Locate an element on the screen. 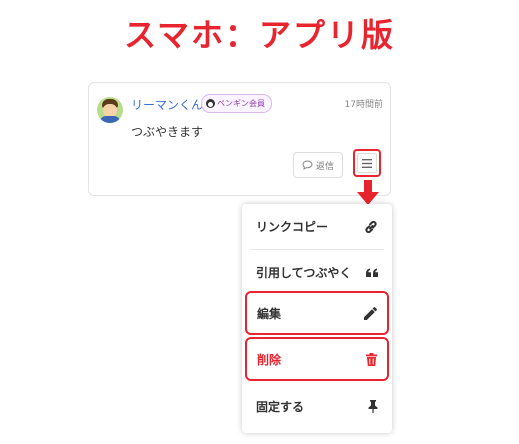 The image size is (519, 444). hamburger-menu-icon is located at coordinates (367, 163).